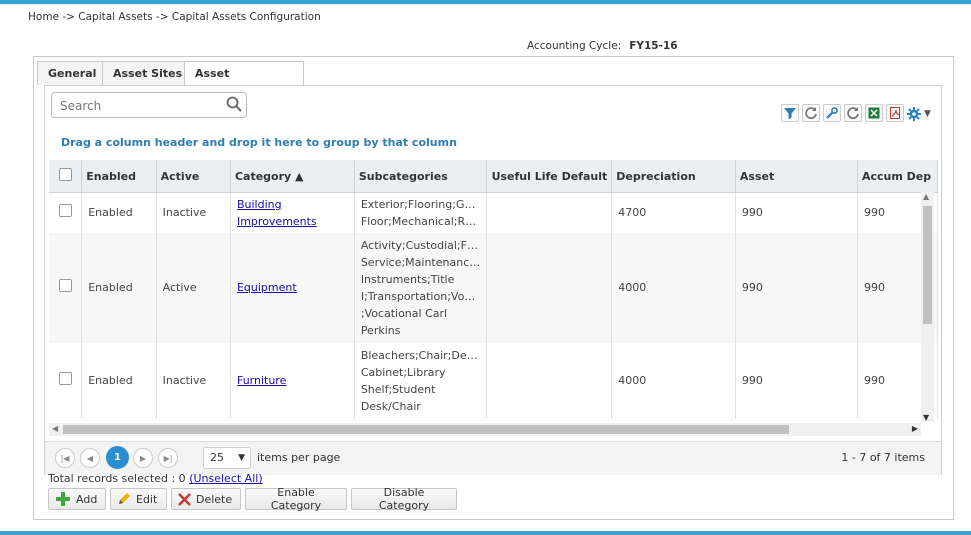 The image size is (971, 535). I want to click on scroll-up-icon: ▲, so click(926, 196).